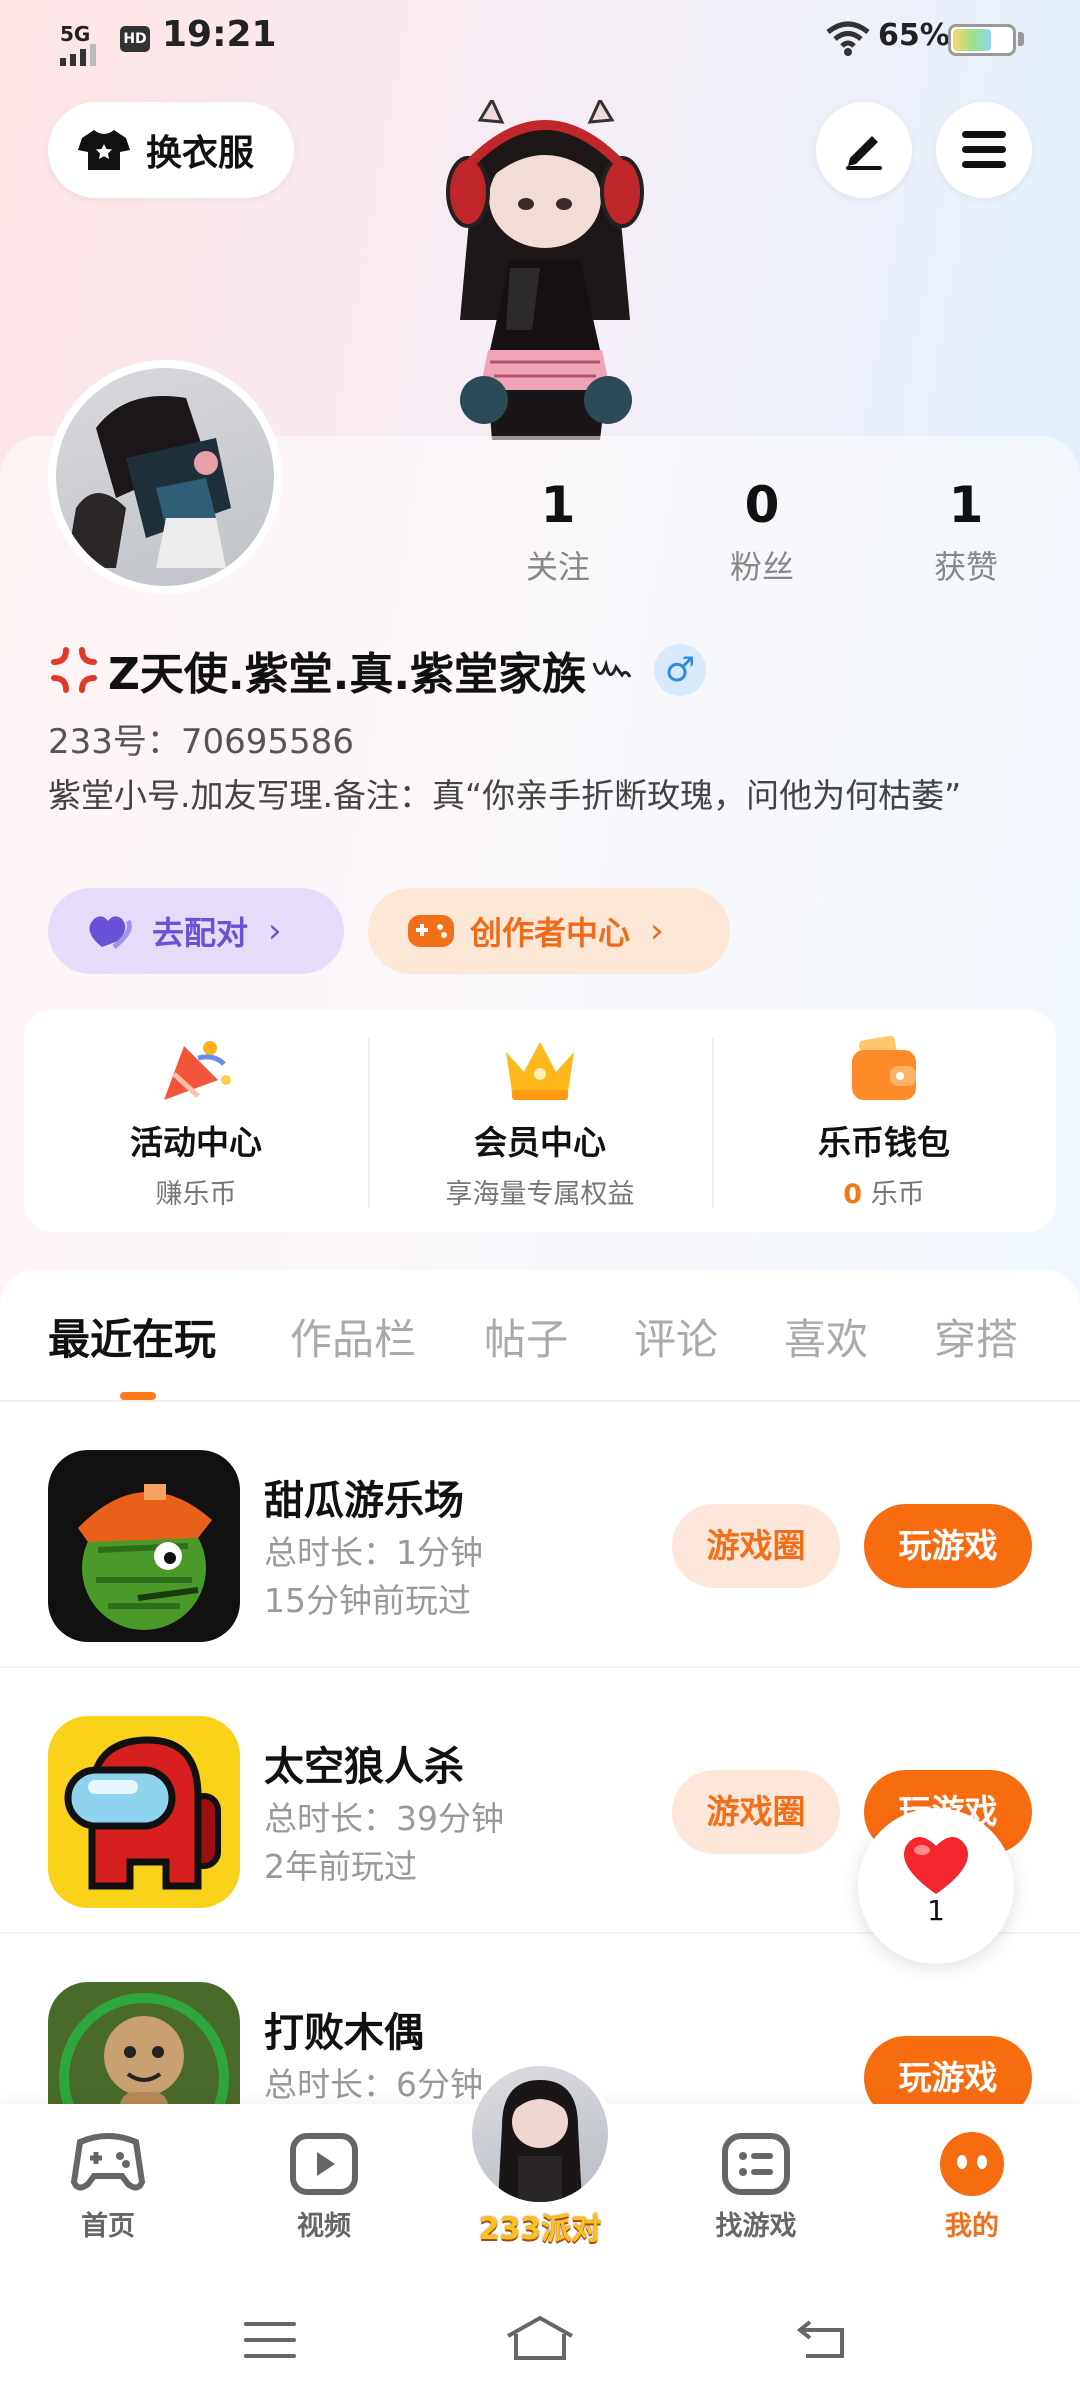 This screenshot has width=1080, height=2408. I want to click on user-id: 233号：70695586, so click(201, 742).